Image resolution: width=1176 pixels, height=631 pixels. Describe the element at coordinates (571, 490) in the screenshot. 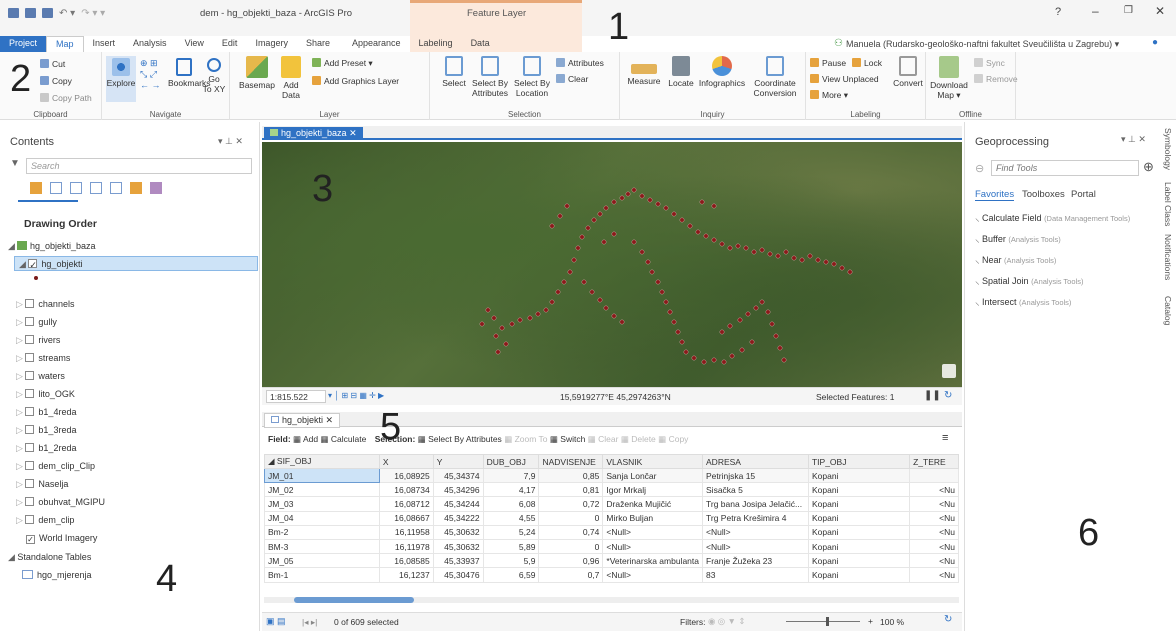

I see `table-cell: 0,81` at that location.